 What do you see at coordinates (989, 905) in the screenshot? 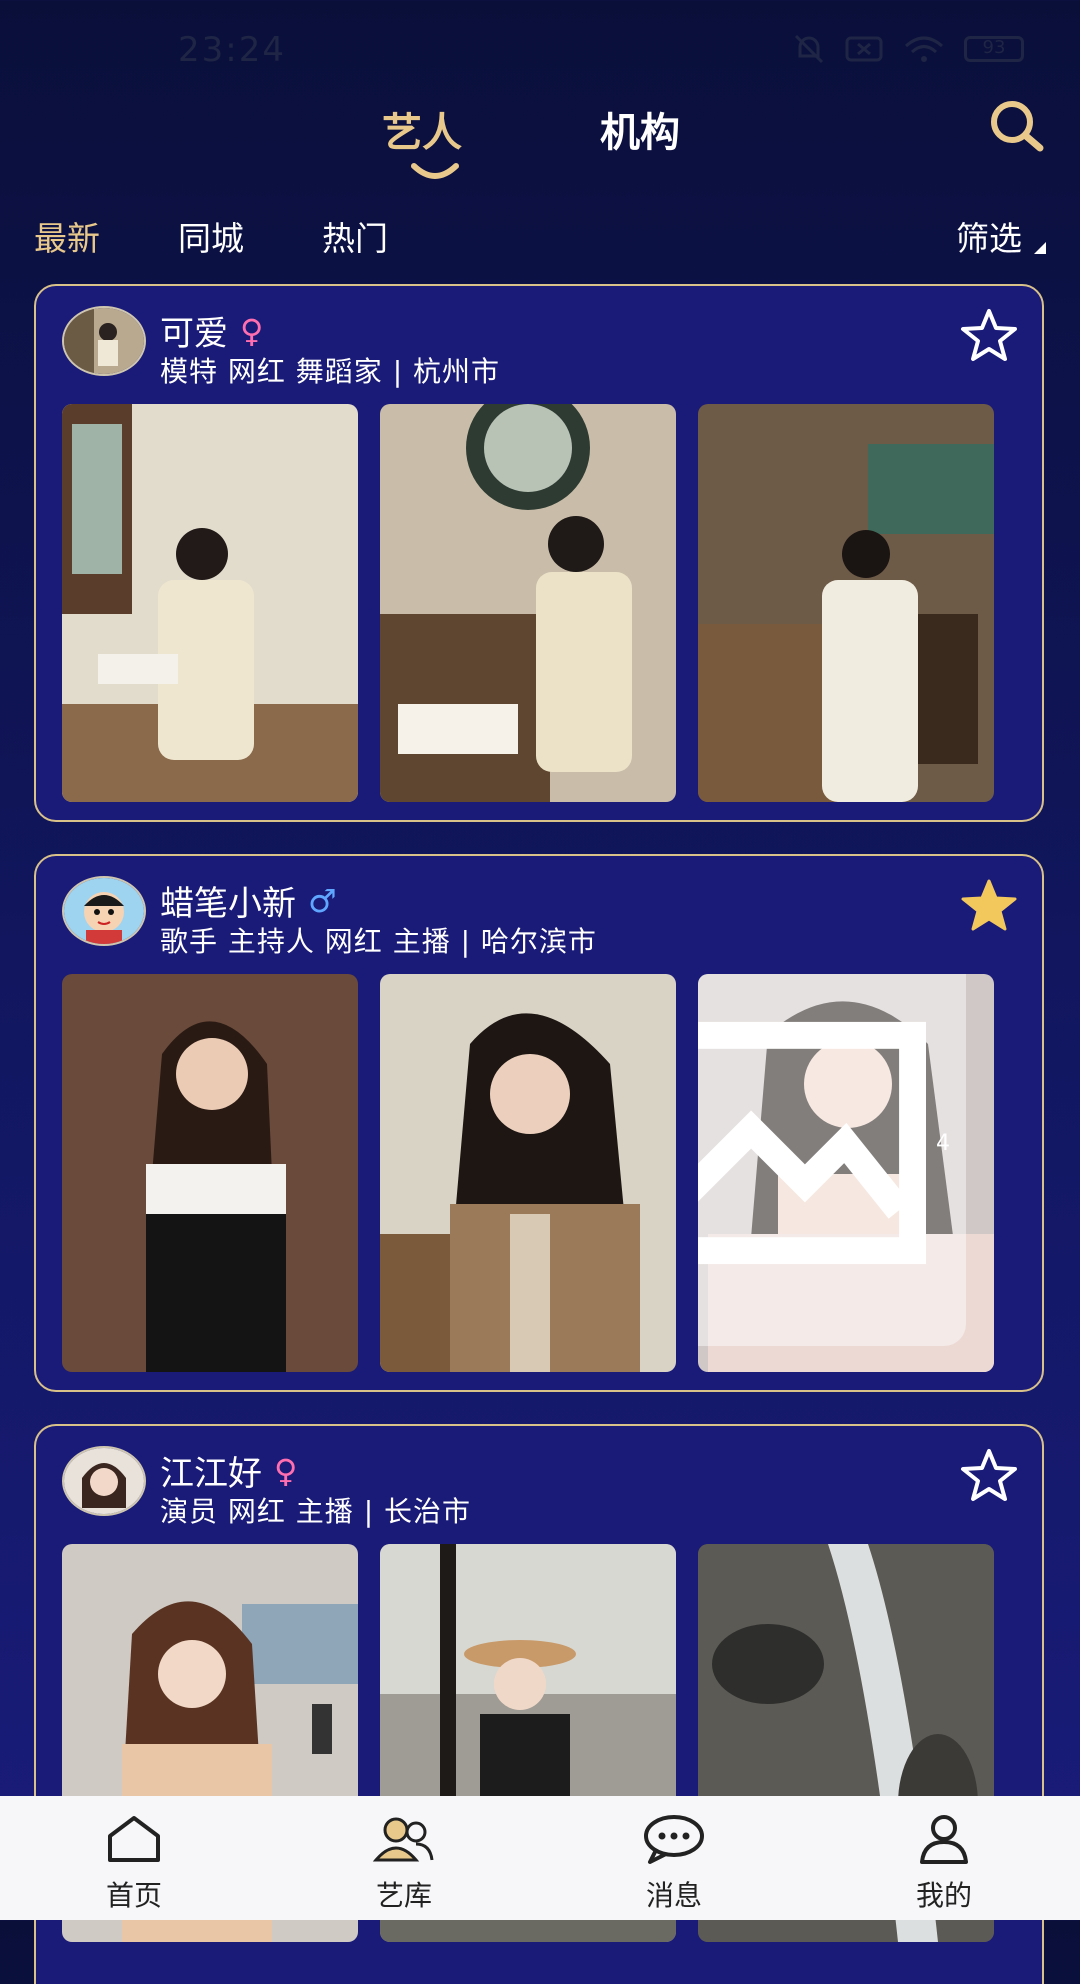
I see `favorite-star-filled-icon` at bounding box center [989, 905].